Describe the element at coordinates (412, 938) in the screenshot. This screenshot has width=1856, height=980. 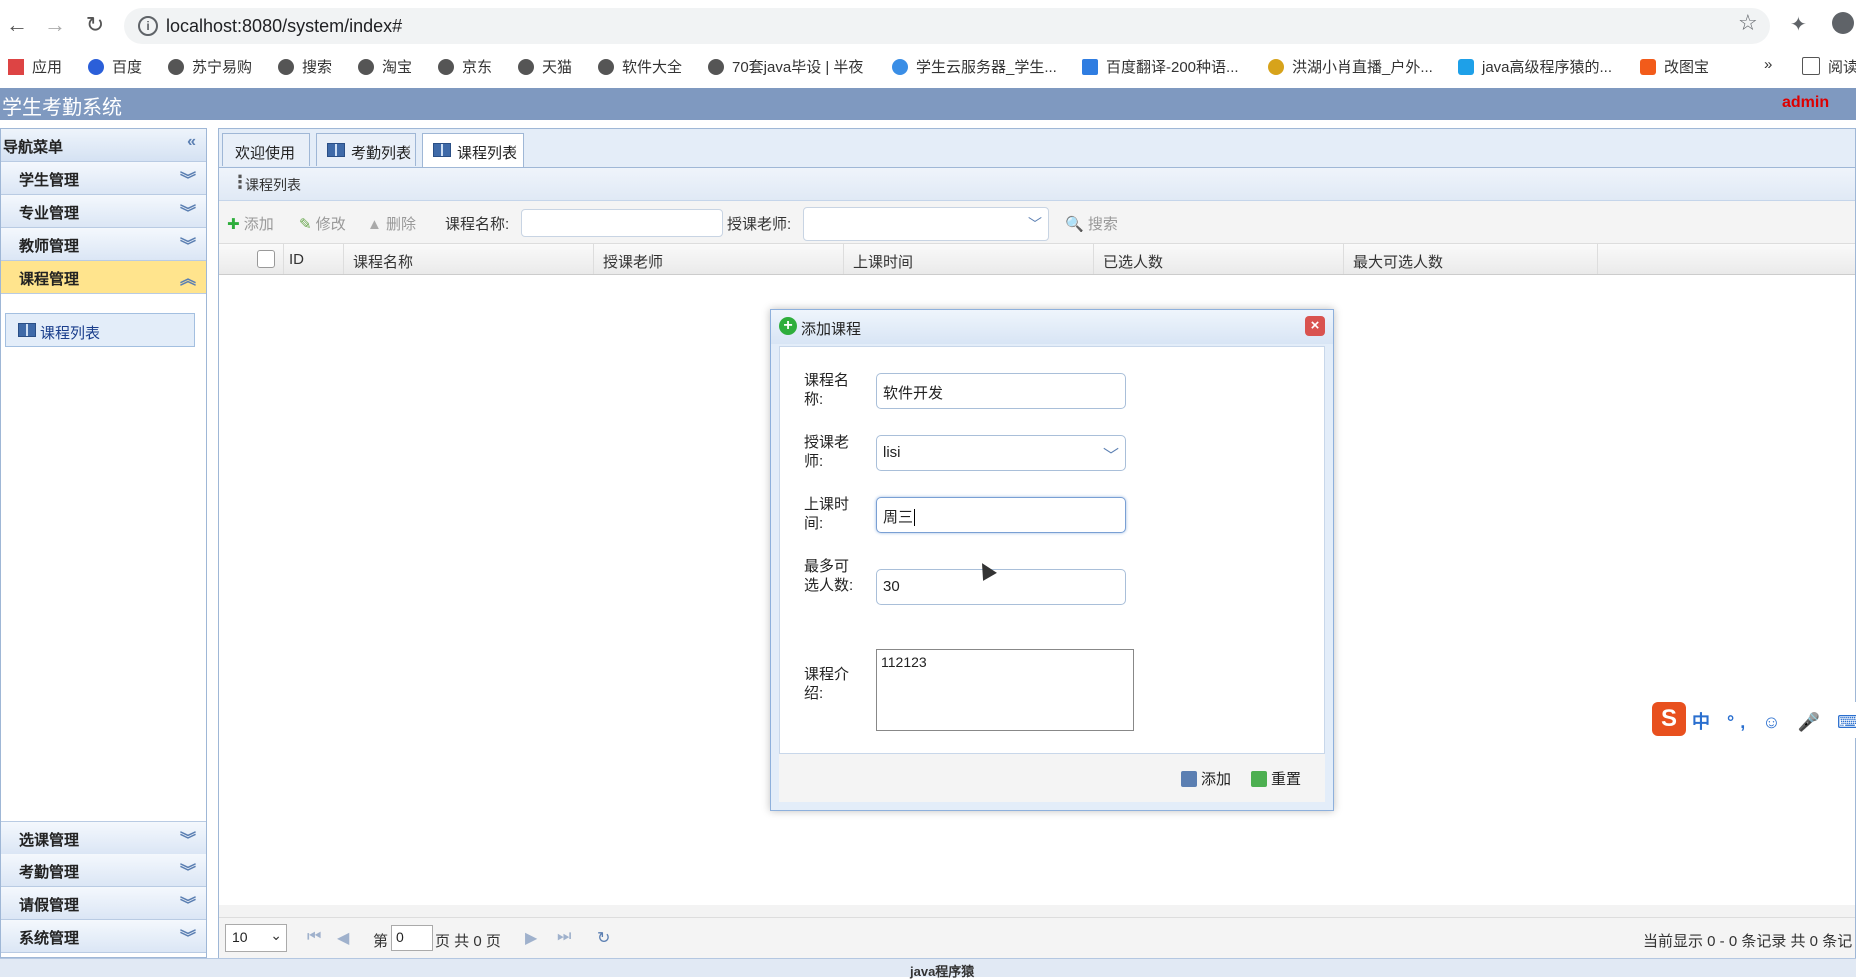
I see `page-number-input: 0` at that location.